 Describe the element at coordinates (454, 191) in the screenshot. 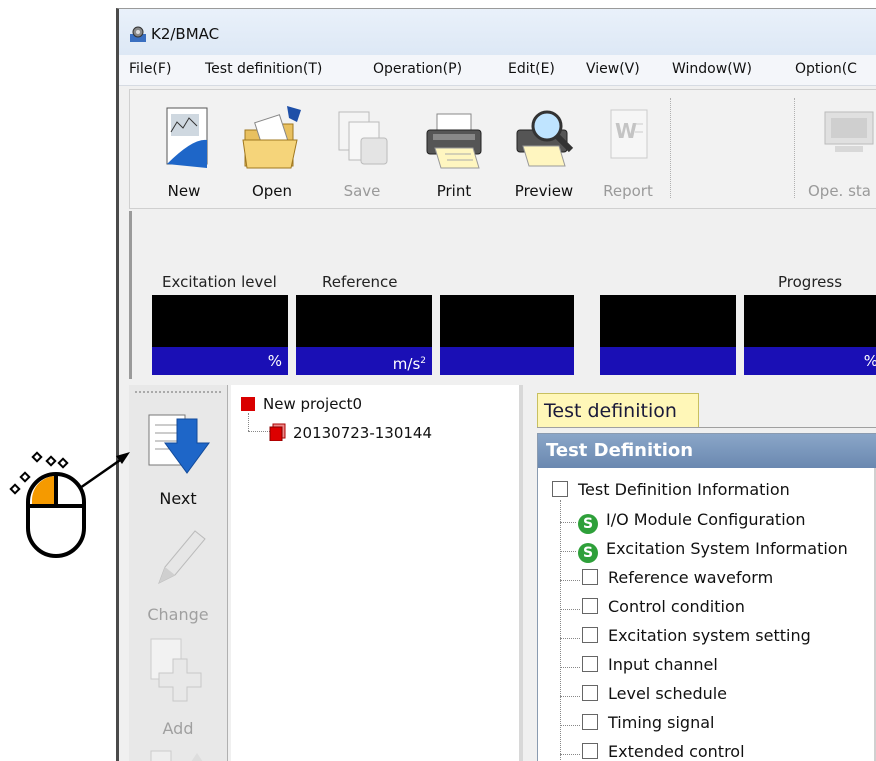

I see `print-label: Print` at that location.